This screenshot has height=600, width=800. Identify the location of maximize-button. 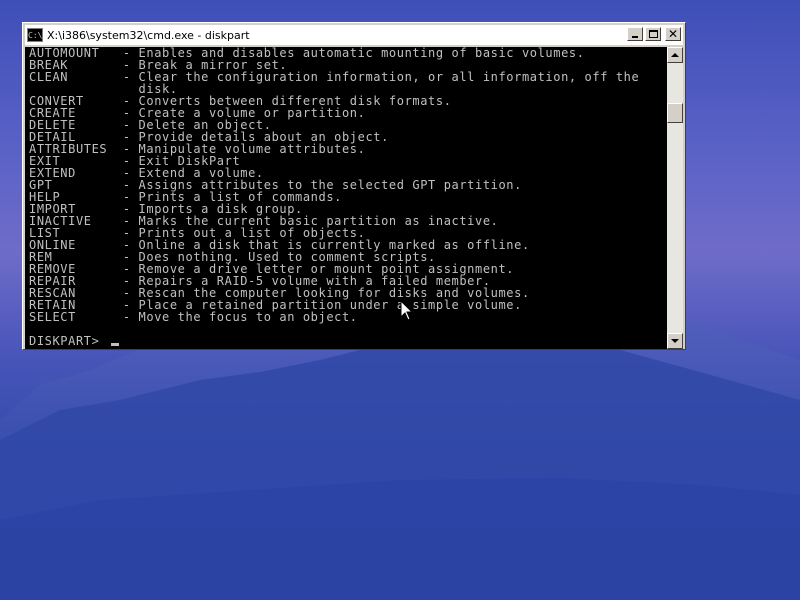
(653, 34).